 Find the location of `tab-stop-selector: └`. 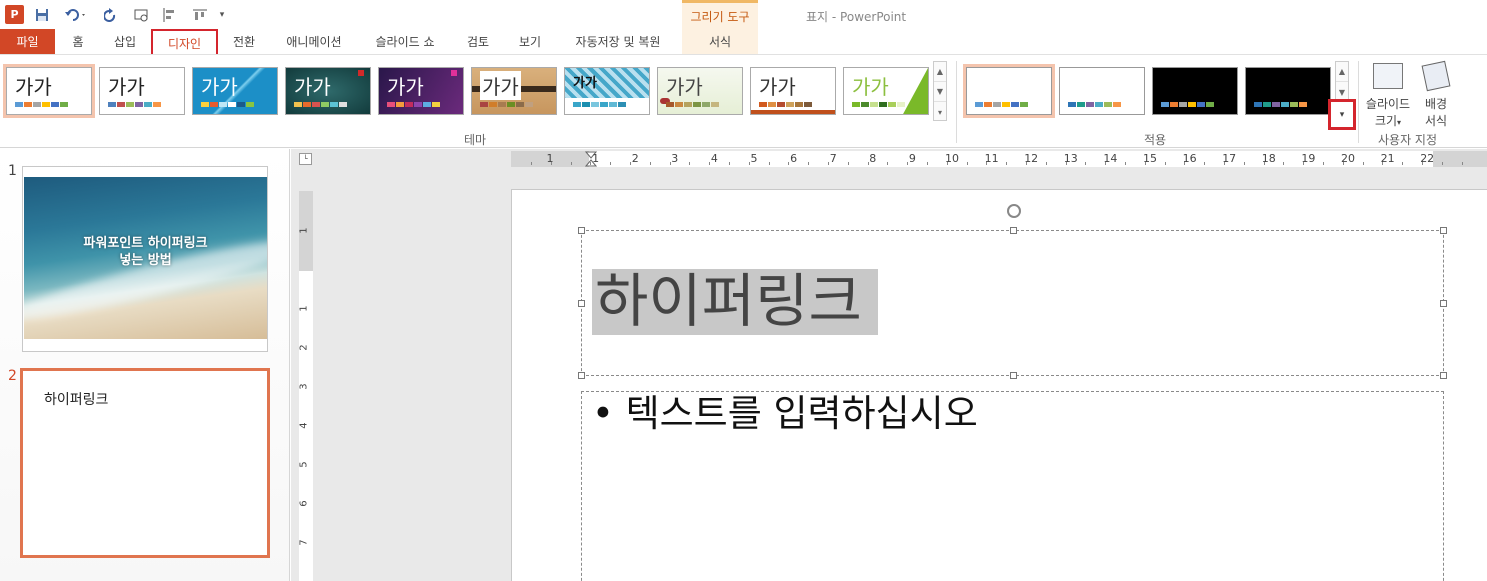

tab-stop-selector: └ is located at coordinates (305, 159).